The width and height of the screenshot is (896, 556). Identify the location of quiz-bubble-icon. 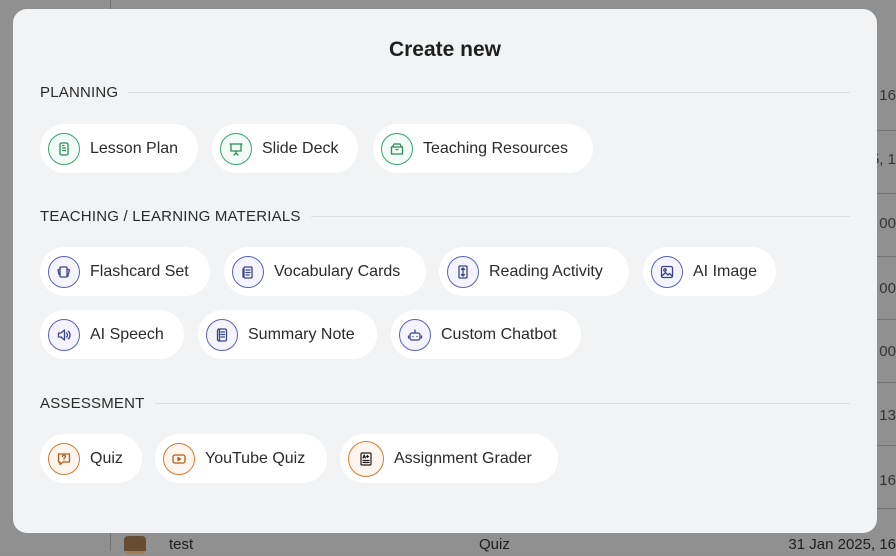
(64, 458).